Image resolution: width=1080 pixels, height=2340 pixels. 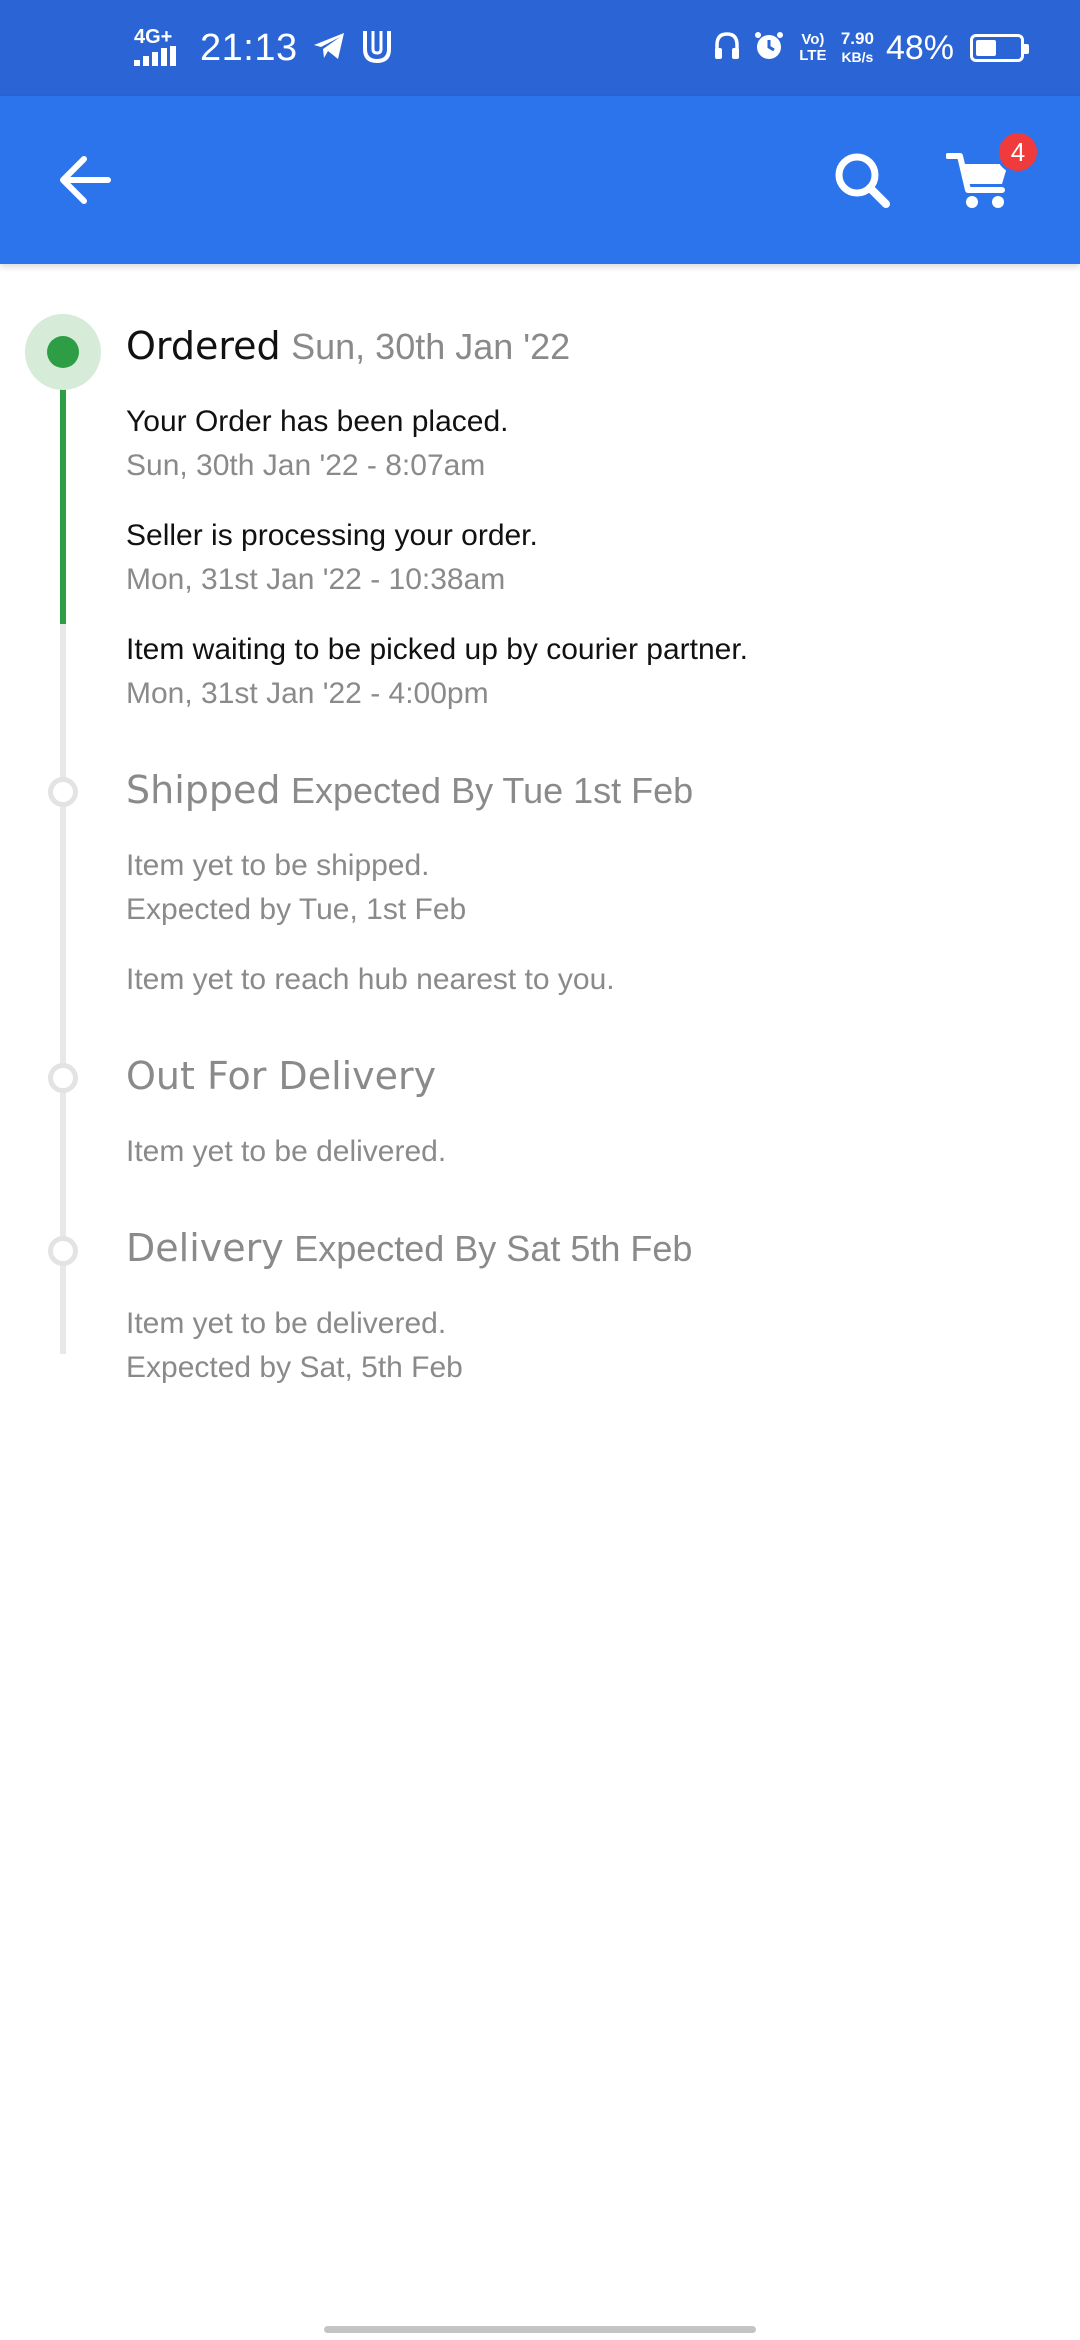 What do you see at coordinates (63, 352) in the screenshot?
I see `stage-ordered-dot` at bounding box center [63, 352].